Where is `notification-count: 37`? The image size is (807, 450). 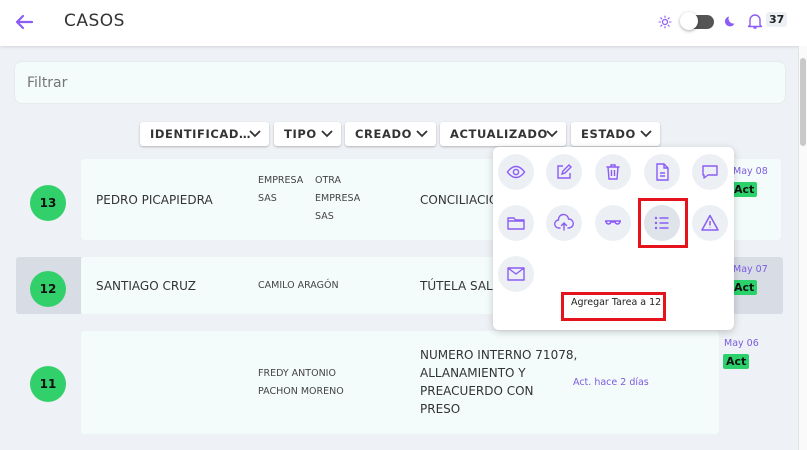 notification-count: 37 is located at coordinates (777, 19).